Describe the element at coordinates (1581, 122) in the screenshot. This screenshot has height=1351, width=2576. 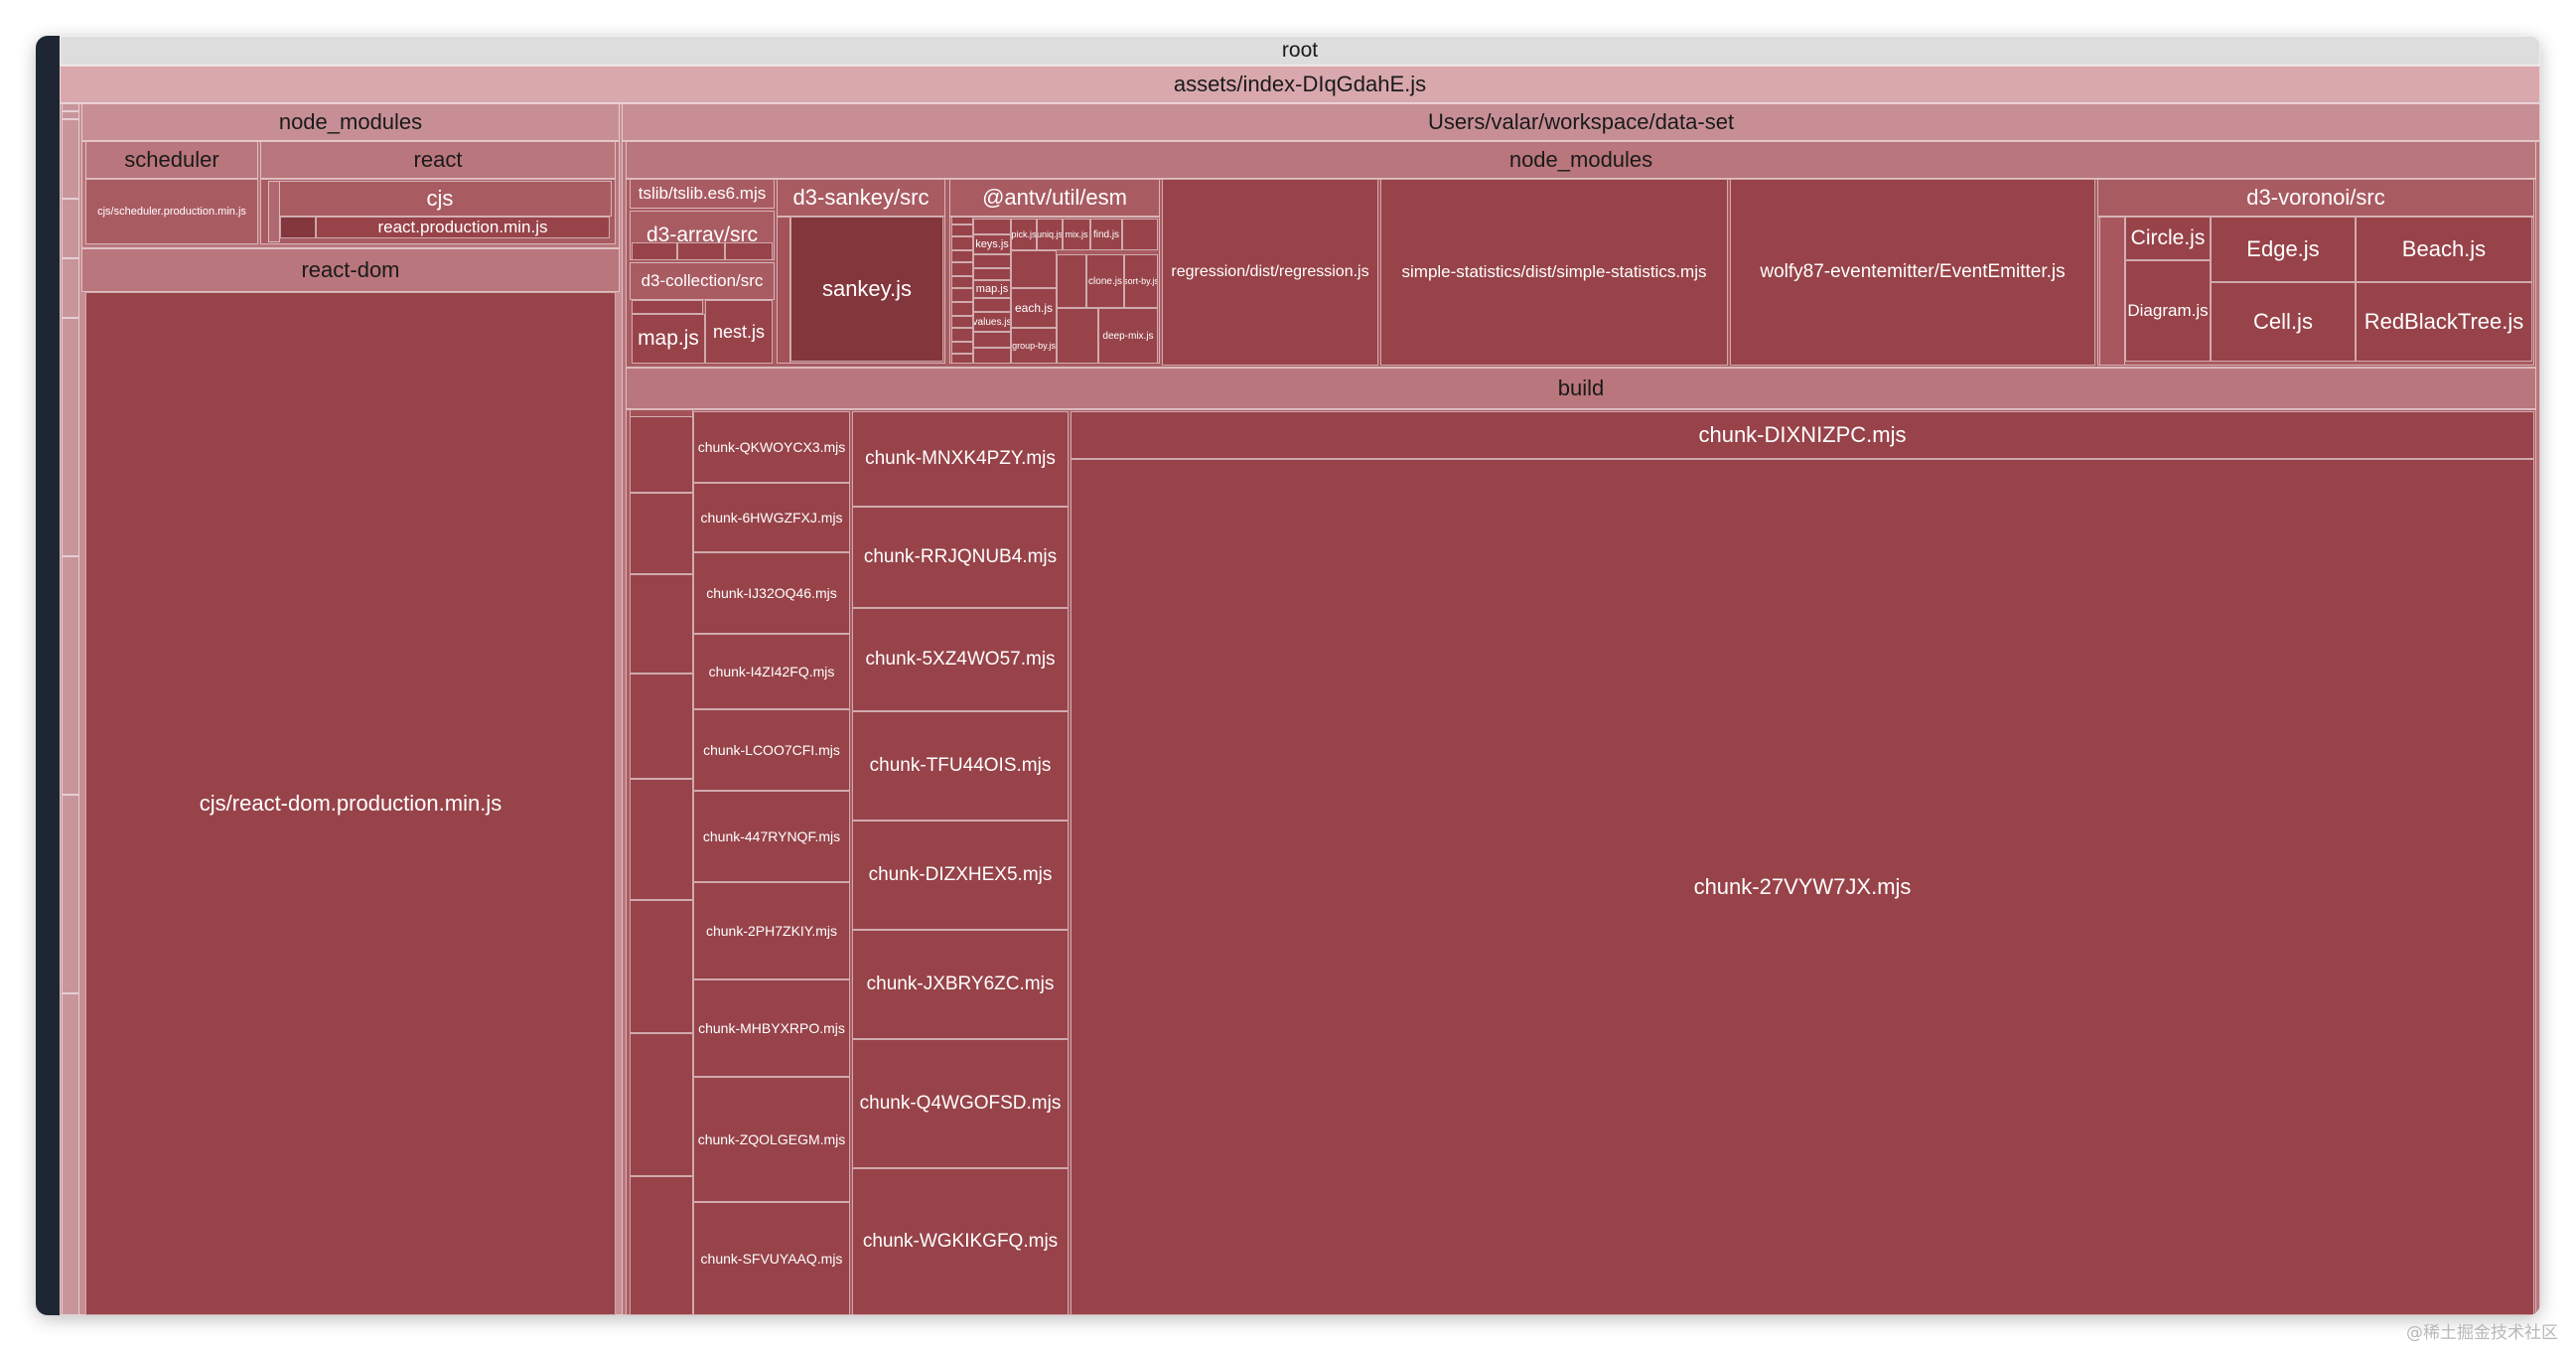
I see `treemap-node-users-valar-workspace-data-set: Users/valar/workspace/data-set` at that location.